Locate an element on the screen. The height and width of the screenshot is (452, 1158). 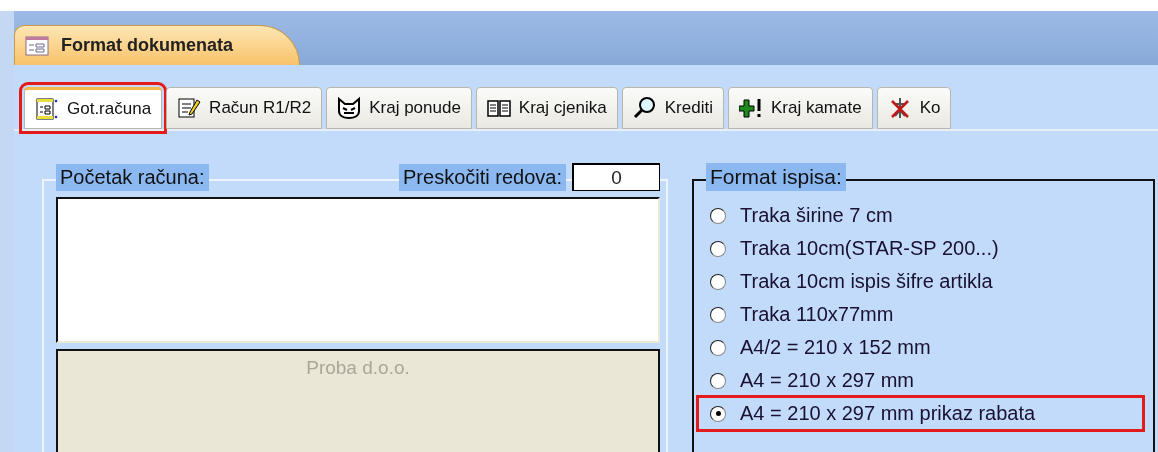
tab: Račun R1/R2 is located at coordinates (244, 108).